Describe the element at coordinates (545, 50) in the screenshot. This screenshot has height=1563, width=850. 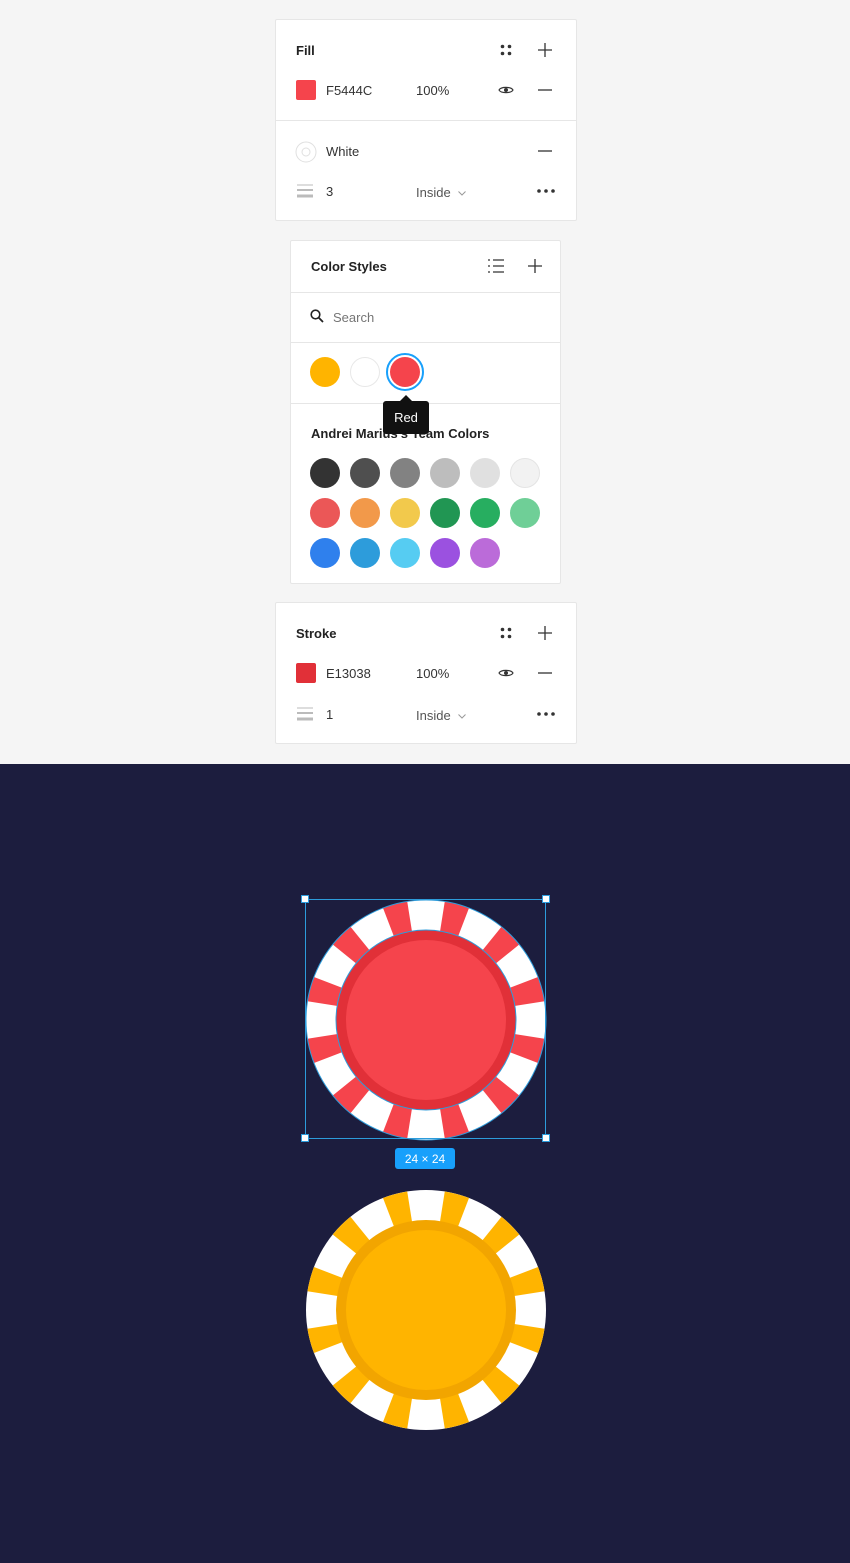
I see `add-fill-icon` at that location.